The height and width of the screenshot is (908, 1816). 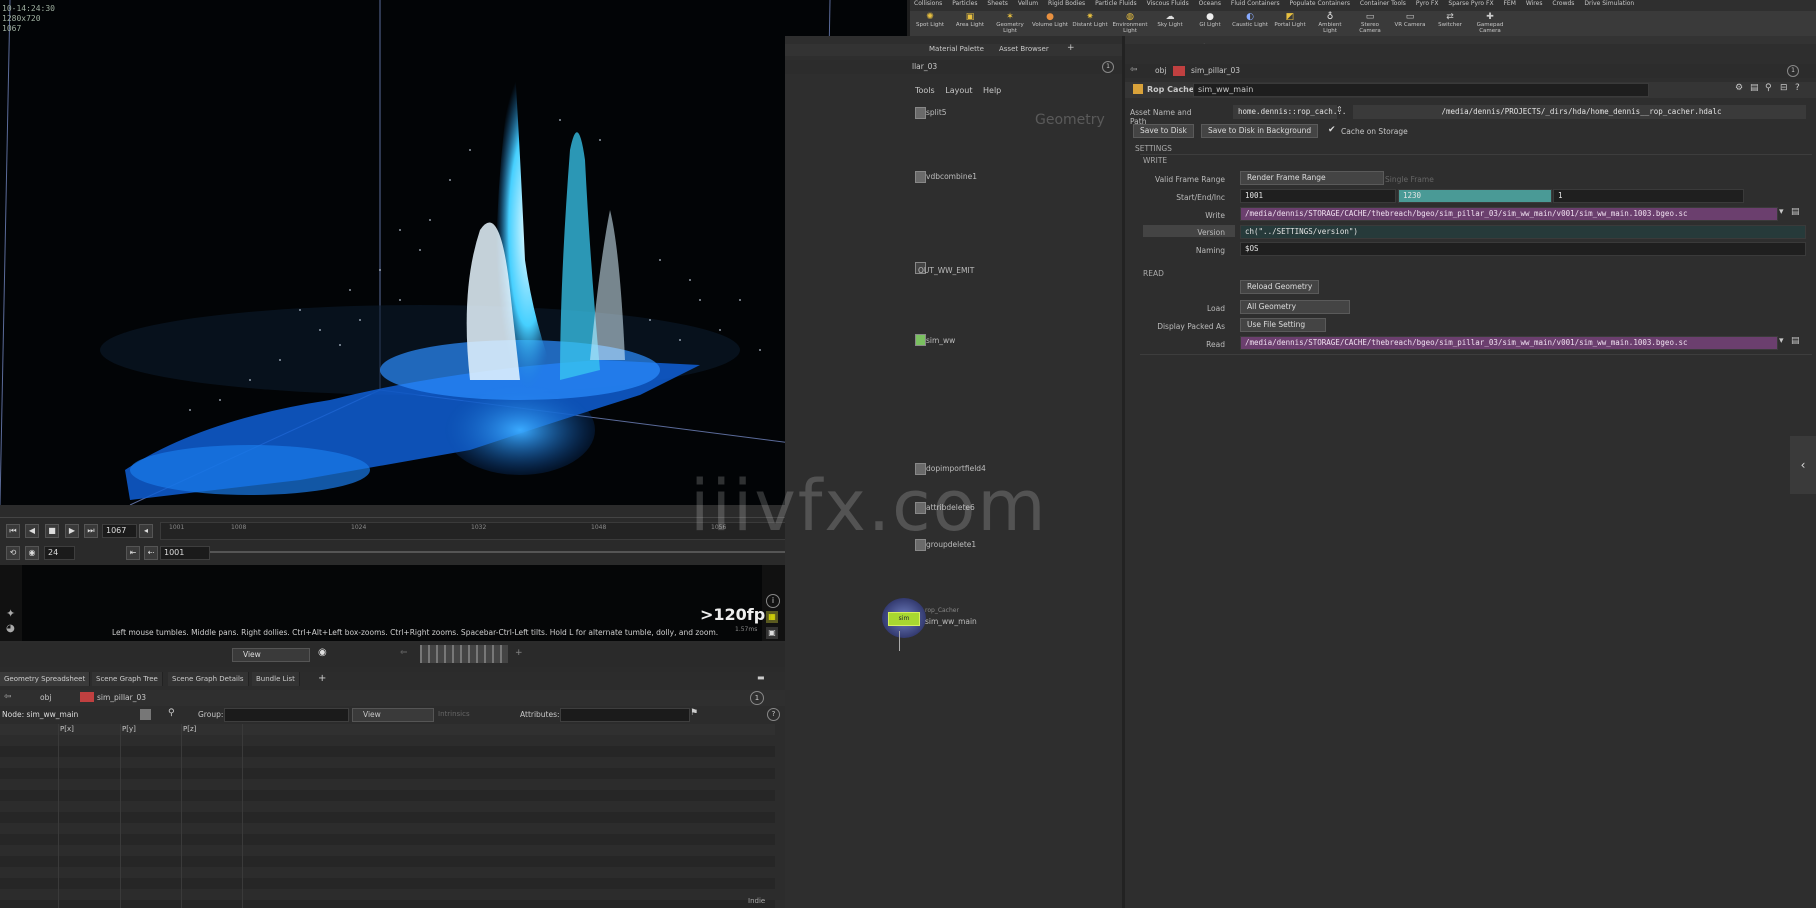 I want to click on lock-icon: ⊟, so click(x=1784, y=88).